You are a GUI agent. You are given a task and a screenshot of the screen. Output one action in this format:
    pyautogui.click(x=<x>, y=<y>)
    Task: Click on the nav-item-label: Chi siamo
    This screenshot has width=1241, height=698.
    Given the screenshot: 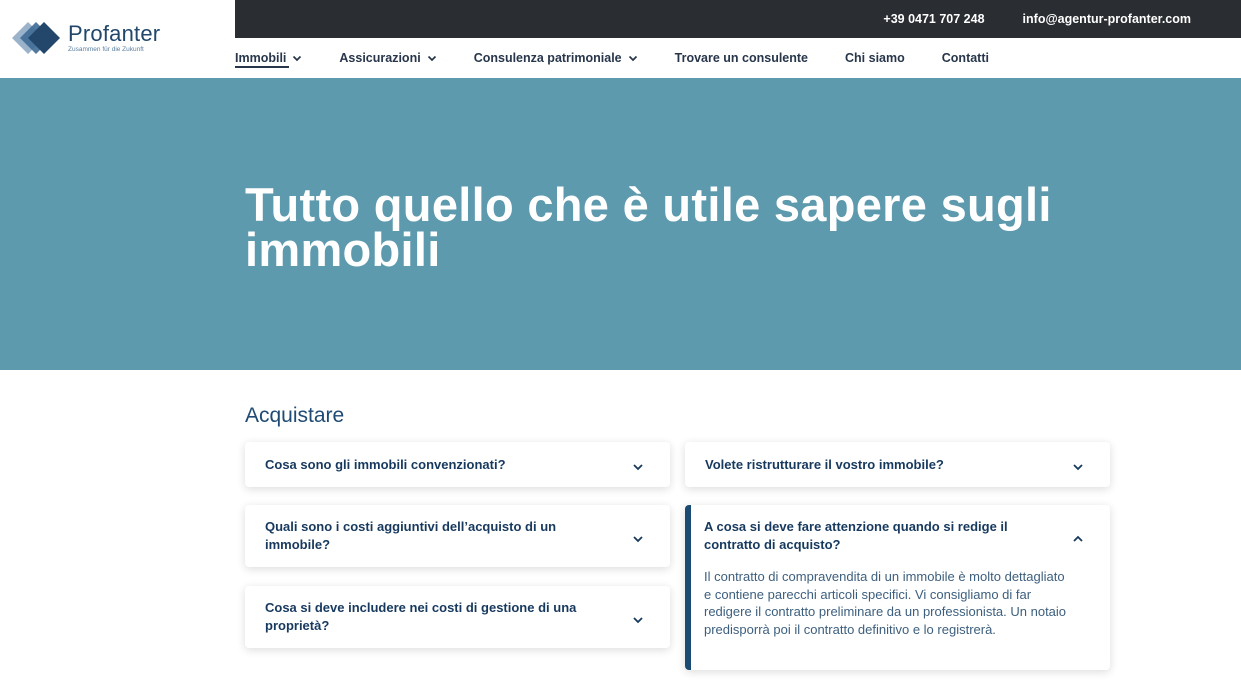 What is the action you would take?
    pyautogui.click(x=875, y=58)
    